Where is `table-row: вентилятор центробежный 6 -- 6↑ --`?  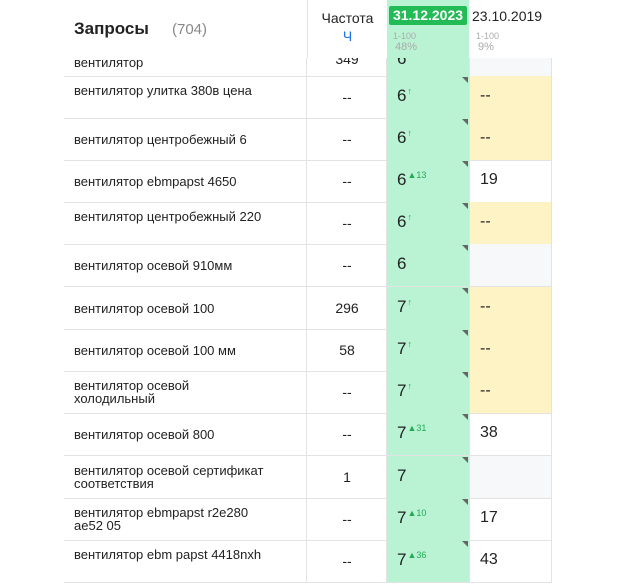
table-row: вентилятор центробежный 6 -- 6↑ -- is located at coordinates (308, 139).